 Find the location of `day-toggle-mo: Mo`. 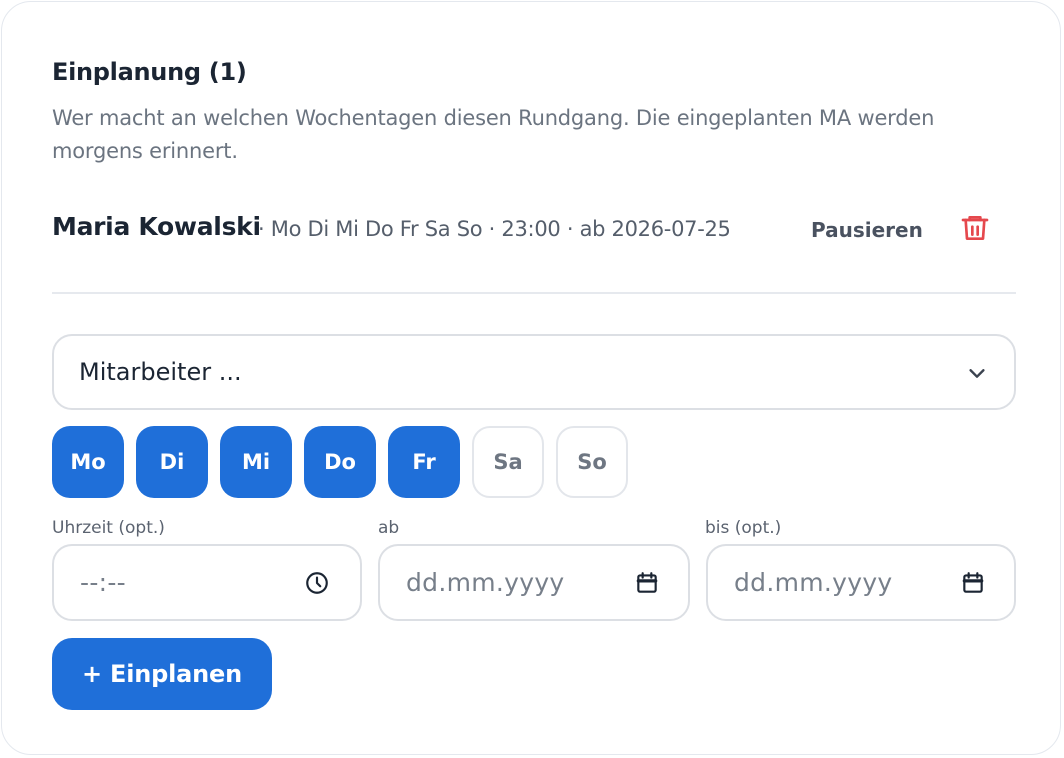

day-toggle-mo: Mo is located at coordinates (88, 462).